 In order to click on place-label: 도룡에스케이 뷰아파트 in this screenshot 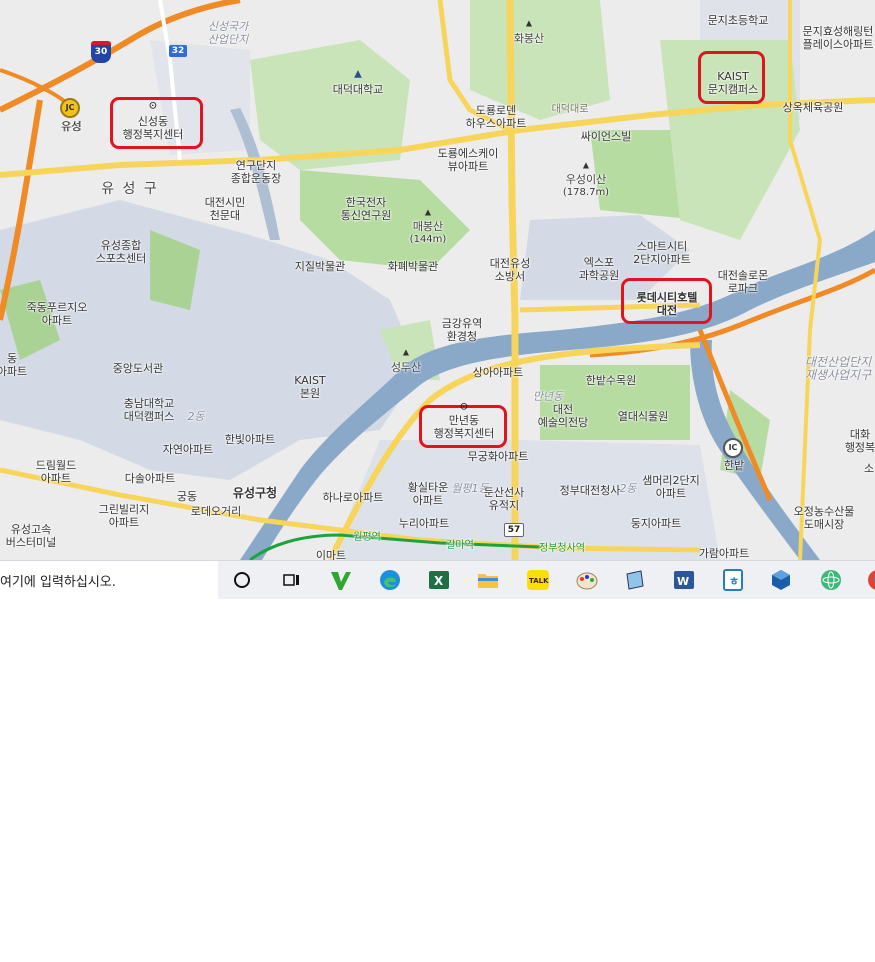, I will do `click(468, 160)`.